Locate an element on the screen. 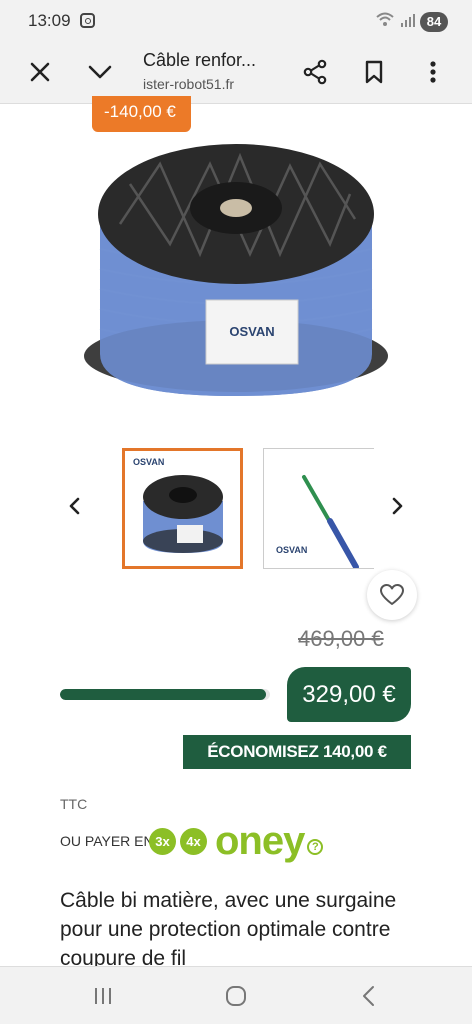  pay-label: OU PAYER EN is located at coordinates (107, 841).